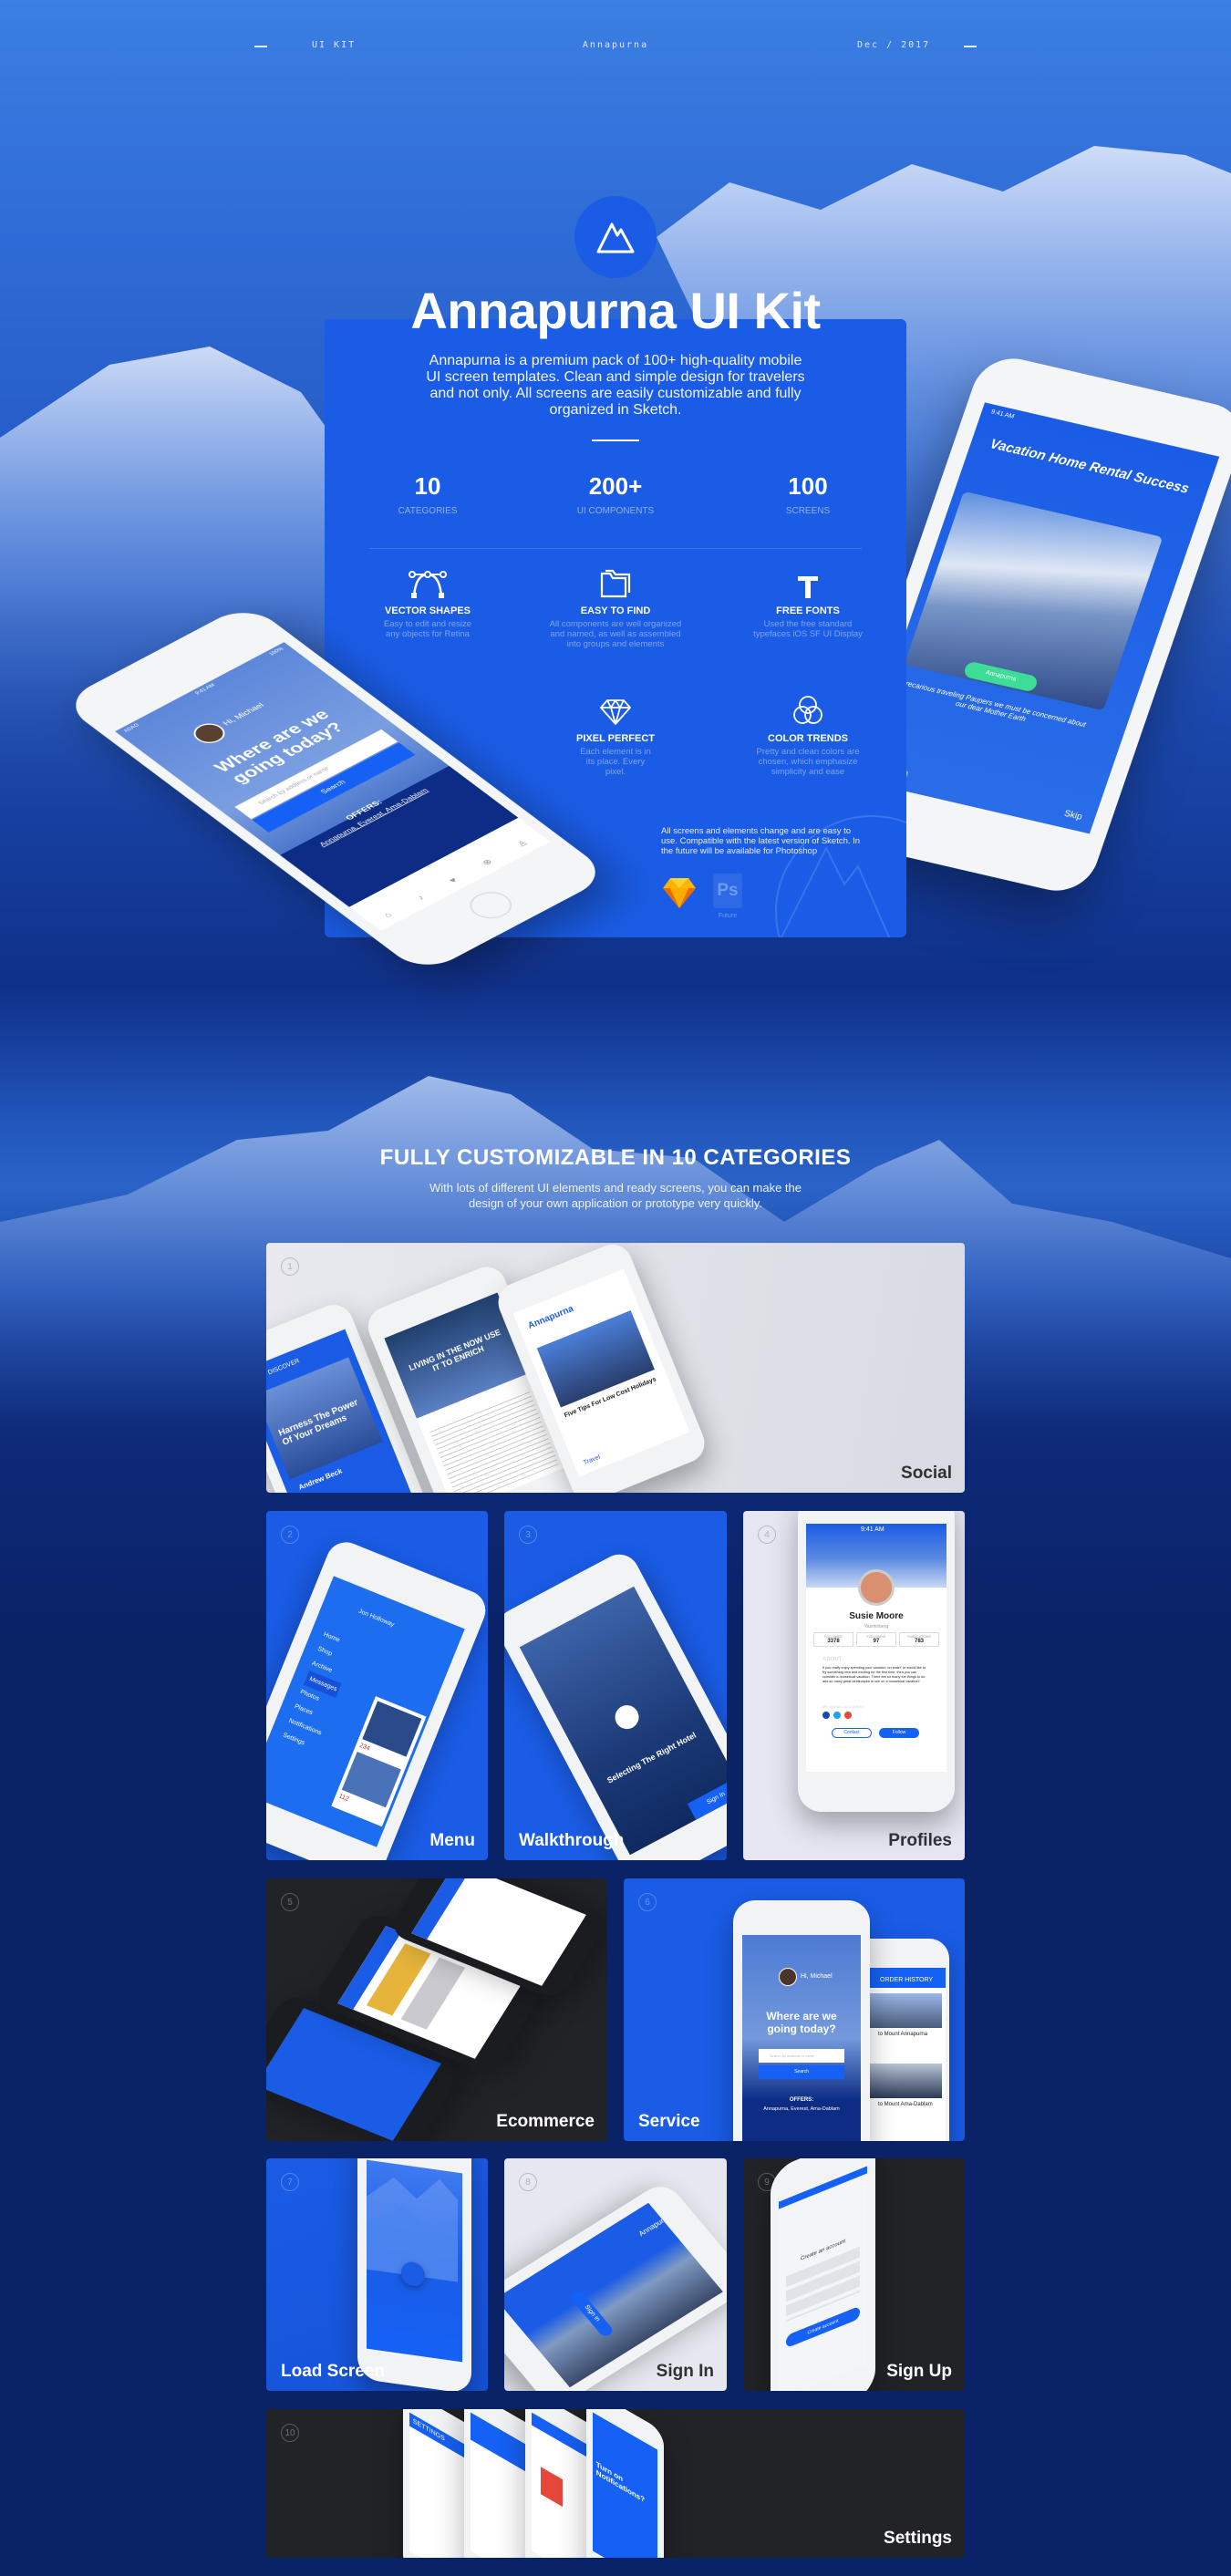  Describe the element at coordinates (333, 2371) in the screenshot. I see `tile-label: Load Screen` at that location.